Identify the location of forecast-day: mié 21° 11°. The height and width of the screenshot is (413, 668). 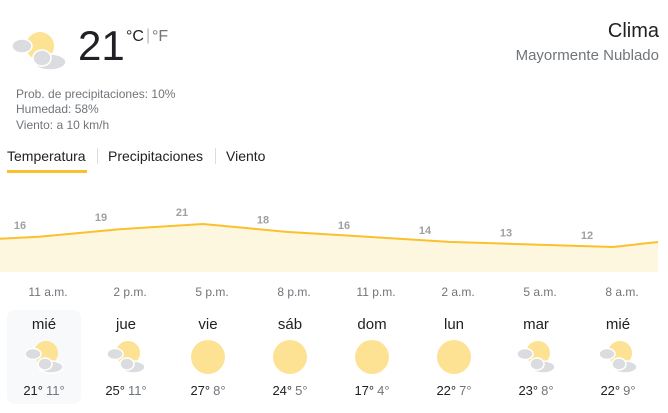
(44, 357).